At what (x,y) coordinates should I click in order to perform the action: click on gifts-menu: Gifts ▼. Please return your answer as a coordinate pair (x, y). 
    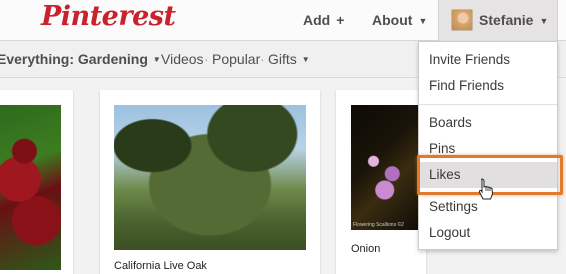
    Looking at the image, I should click on (289, 59).